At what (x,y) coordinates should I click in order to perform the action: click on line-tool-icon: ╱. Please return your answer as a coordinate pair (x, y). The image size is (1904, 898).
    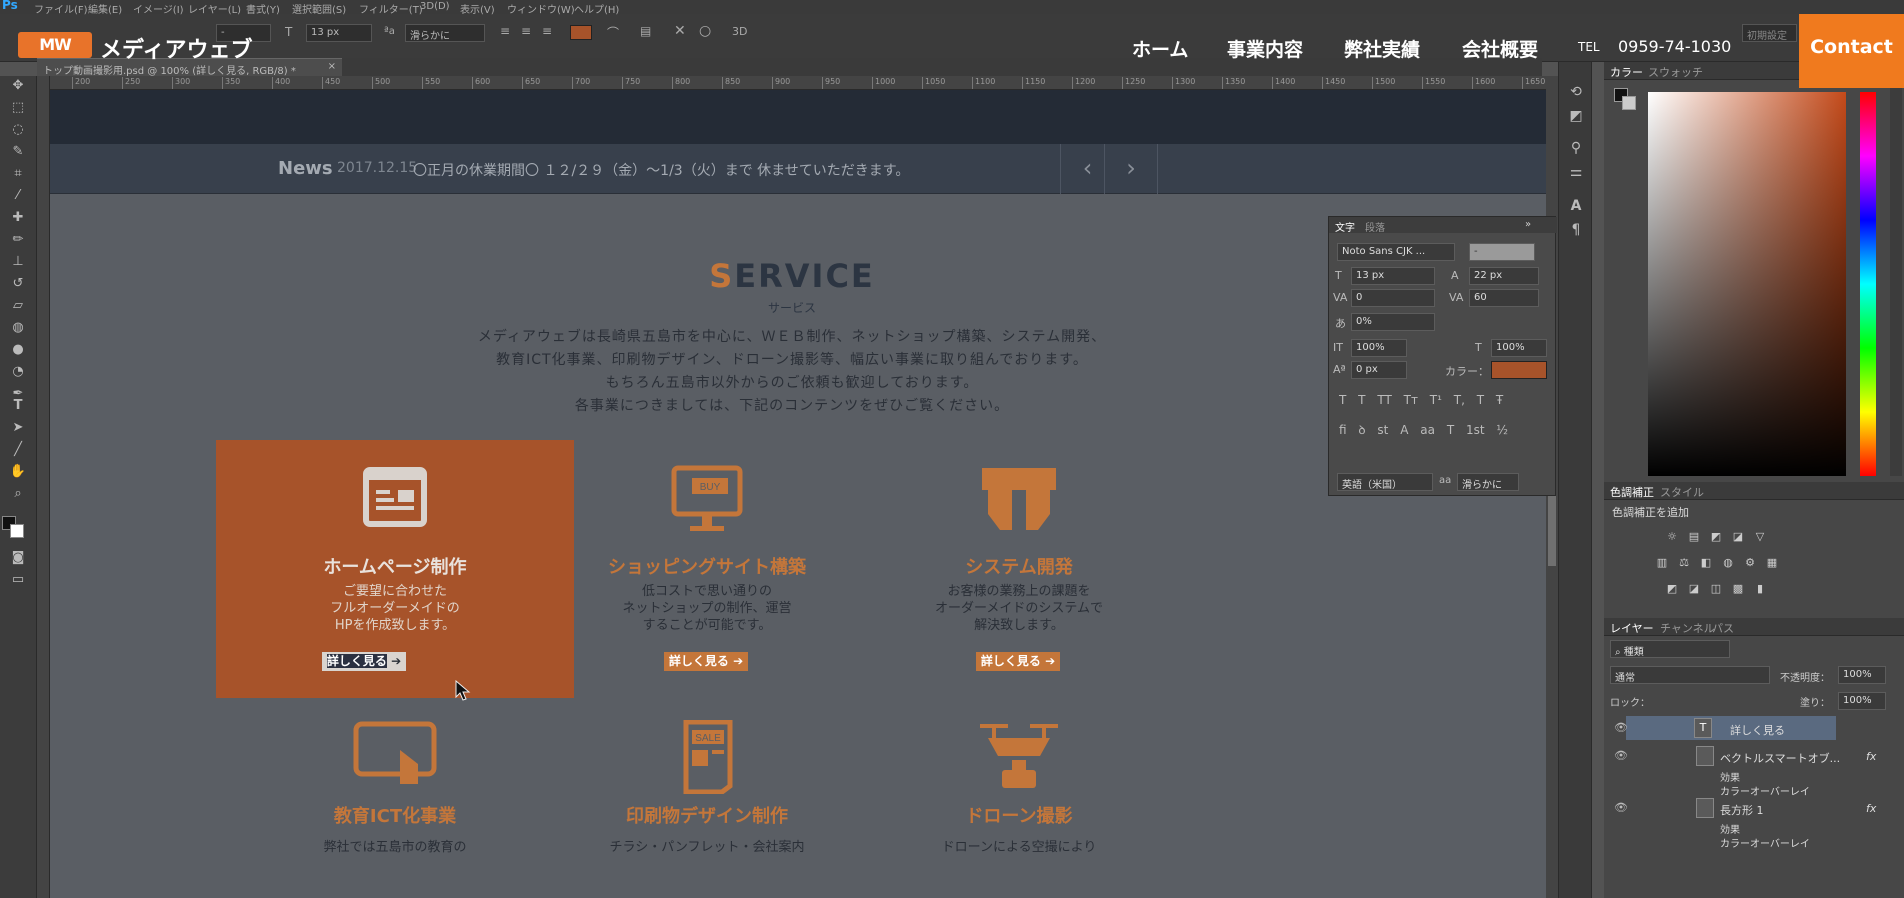
    Looking at the image, I should click on (18, 450).